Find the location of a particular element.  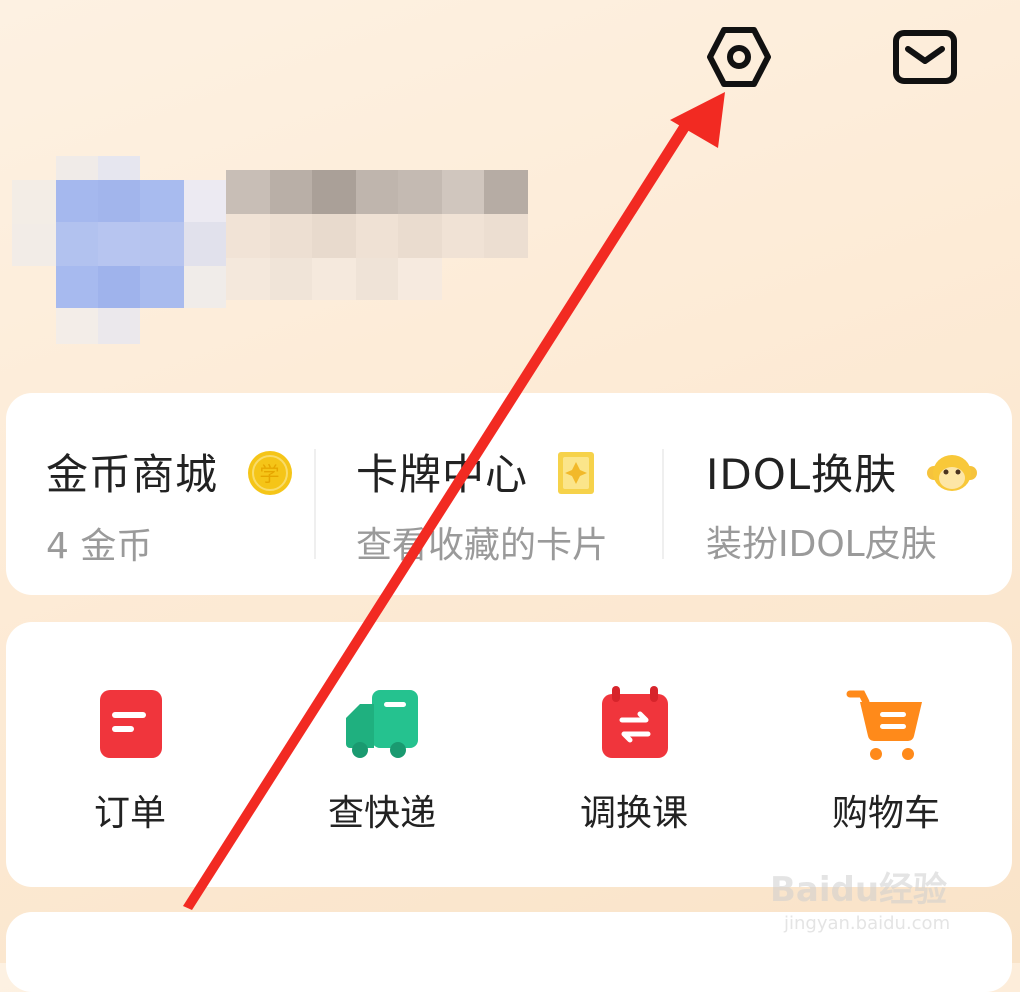

track-delivery-label: 查快递 is located at coordinates (381, 813).